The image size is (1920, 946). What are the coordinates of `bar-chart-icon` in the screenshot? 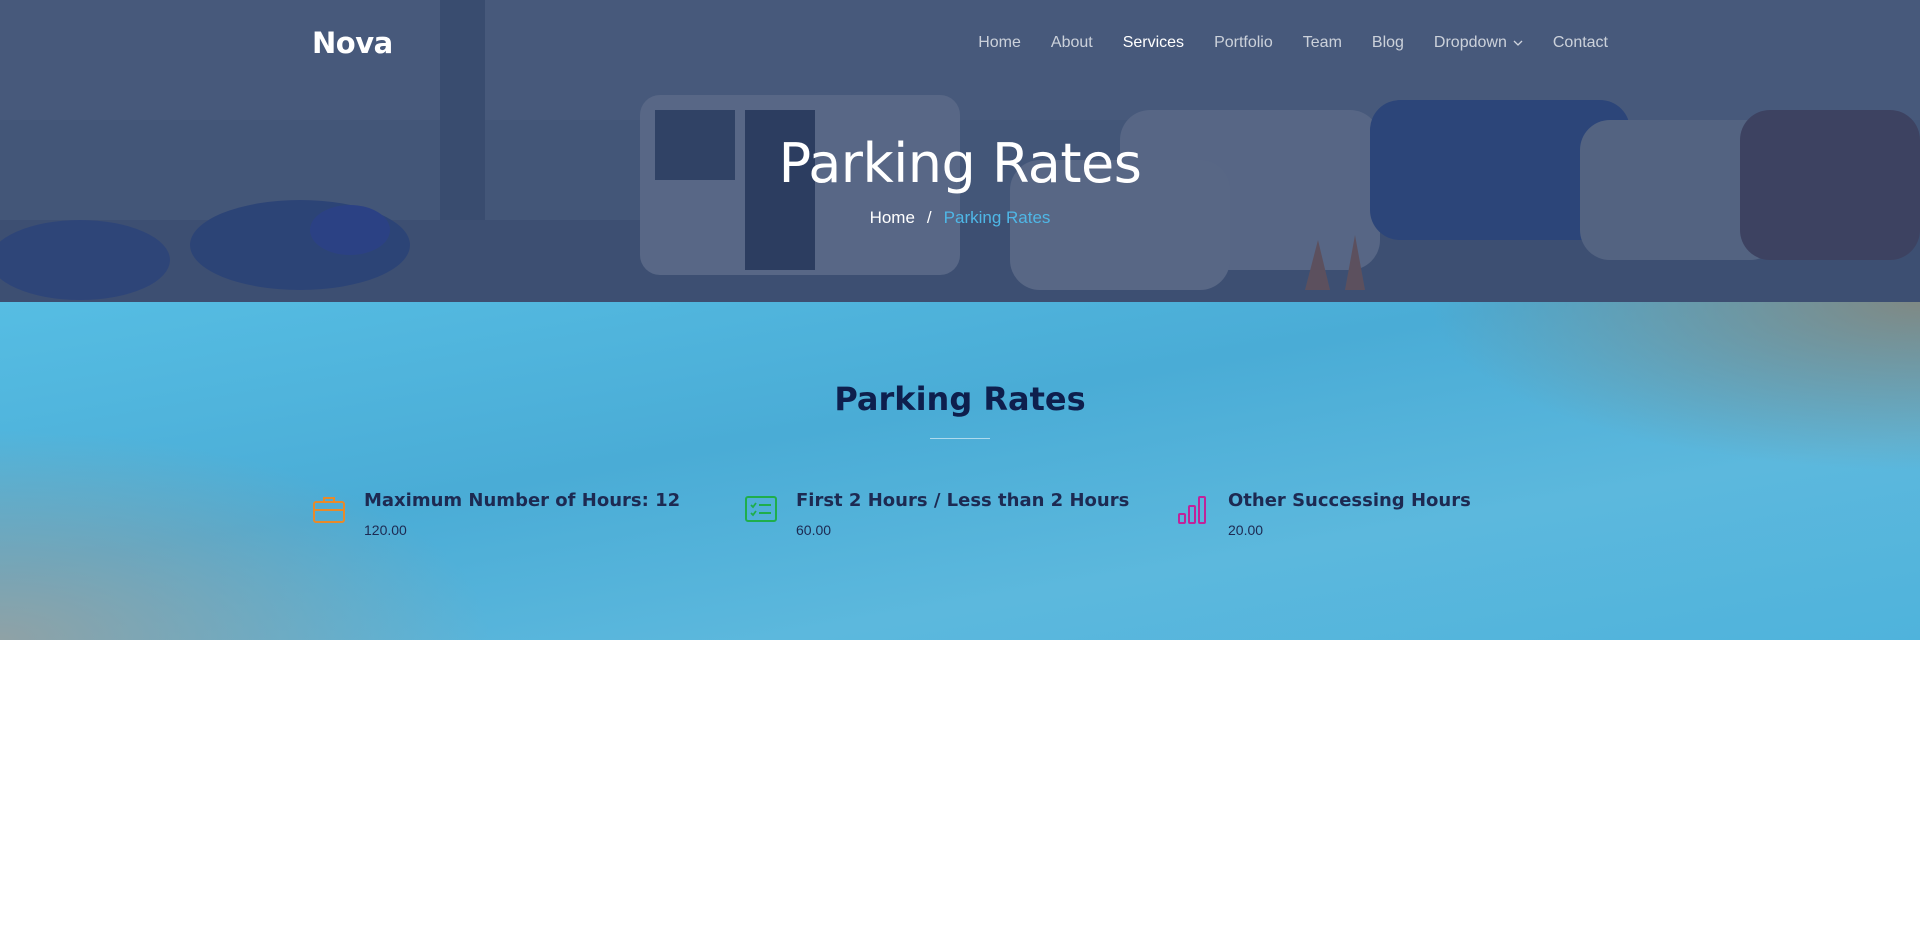 It's located at (1192, 510).